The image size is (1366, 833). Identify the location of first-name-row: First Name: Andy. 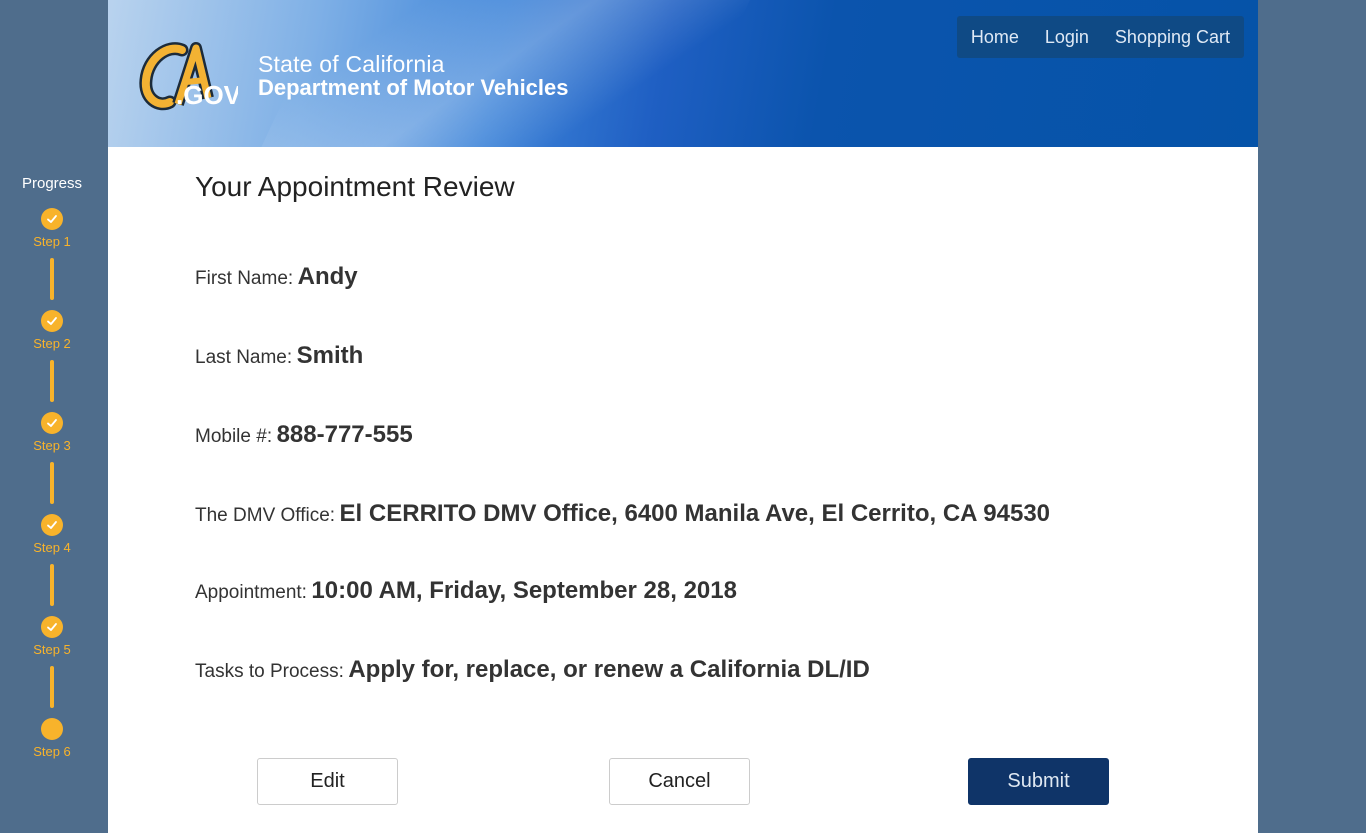
(276, 277).